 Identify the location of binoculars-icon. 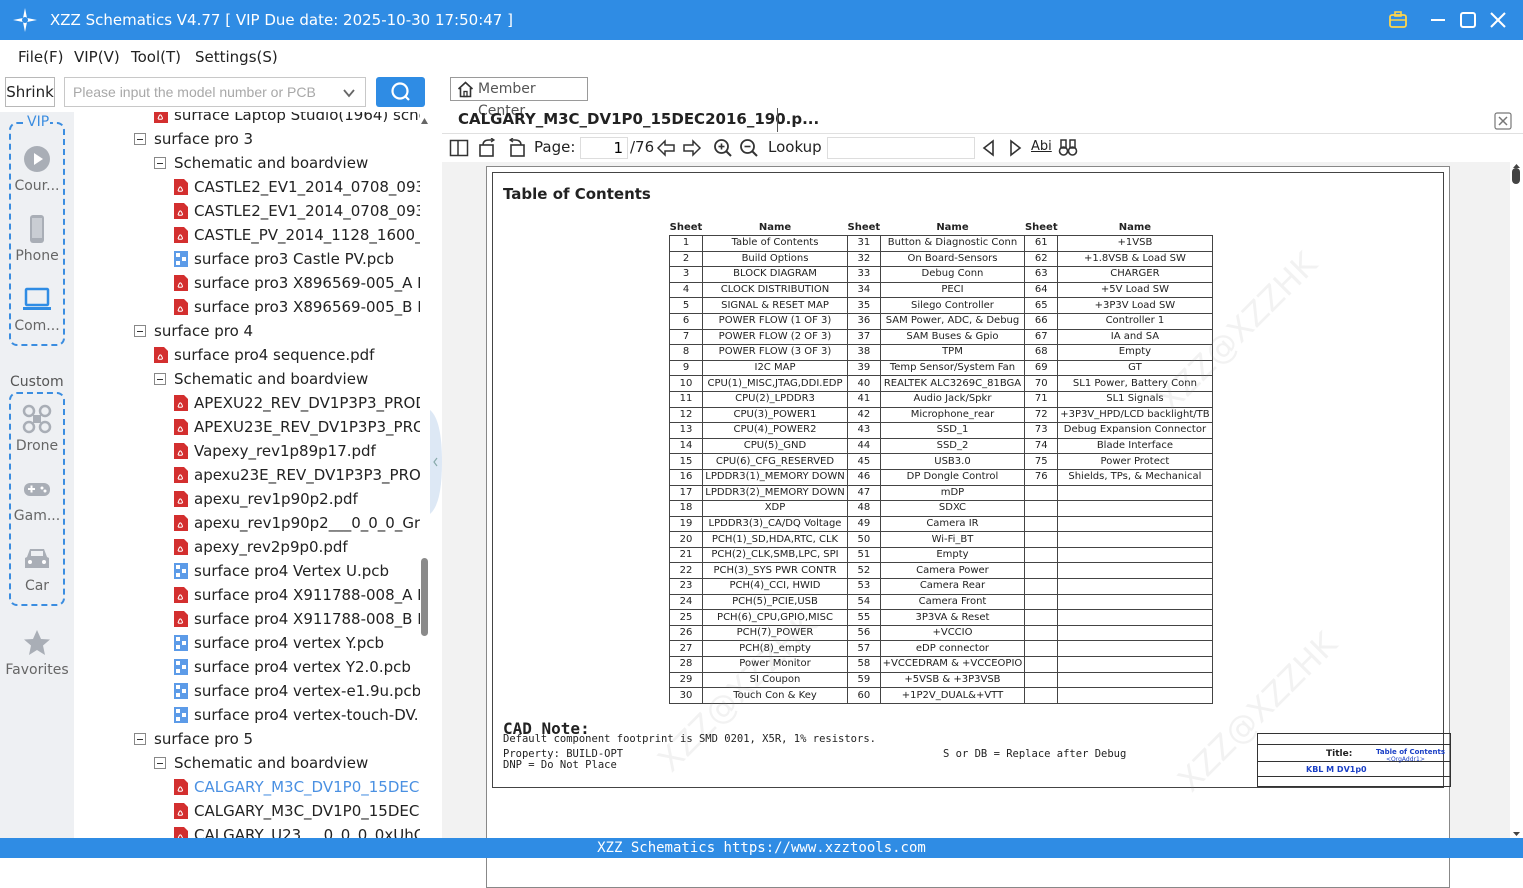
(1068, 148).